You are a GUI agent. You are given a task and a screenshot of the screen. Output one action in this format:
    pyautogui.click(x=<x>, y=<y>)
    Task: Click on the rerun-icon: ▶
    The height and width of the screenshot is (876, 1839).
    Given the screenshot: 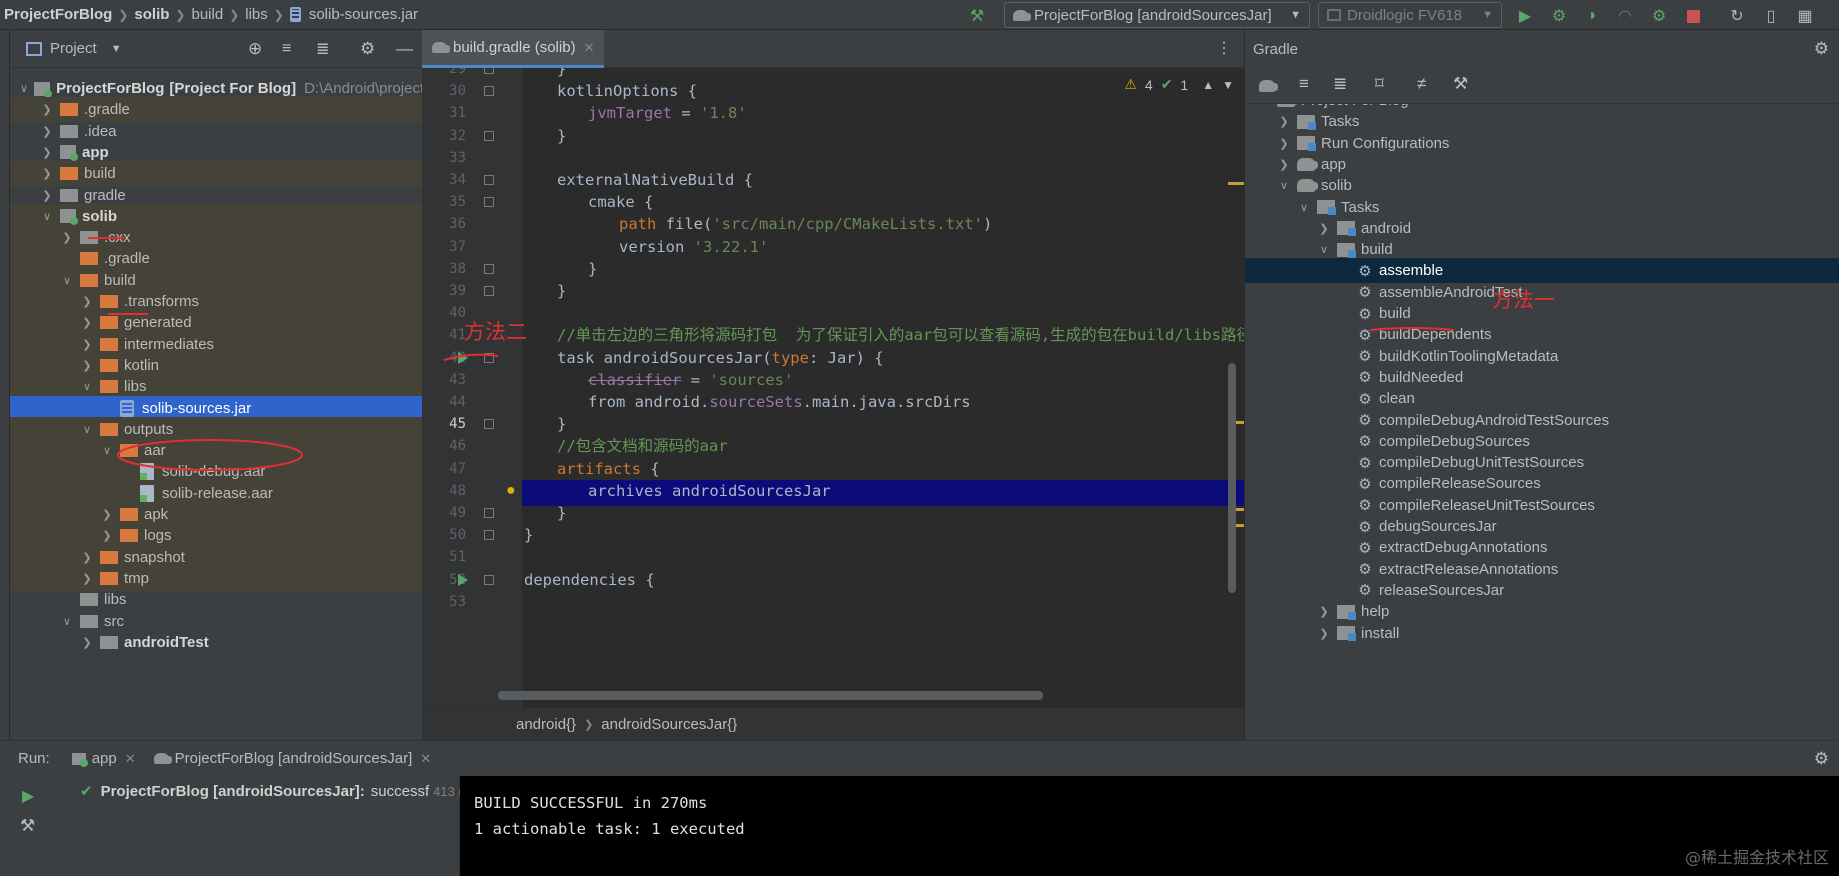 What is the action you would take?
    pyautogui.click(x=28, y=796)
    